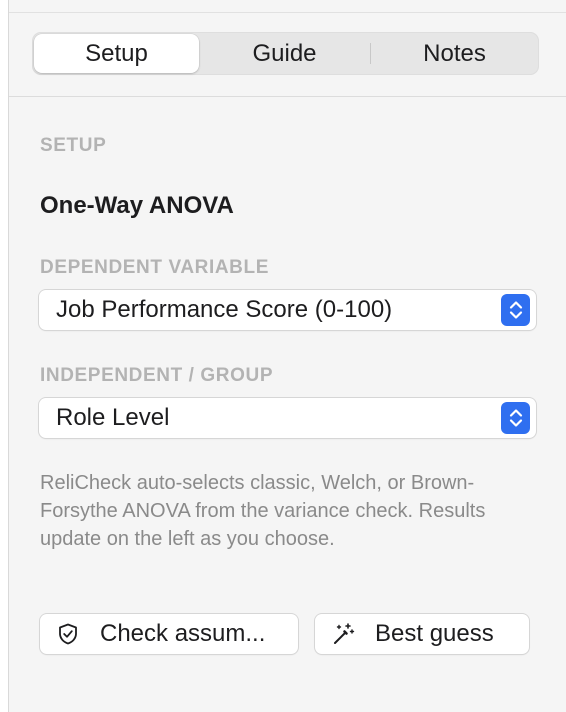  What do you see at coordinates (154, 267) in the screenshot?
I see `dependent-variable-label: DEPENDENT VARIABLE` at bounding box center [154, 267].